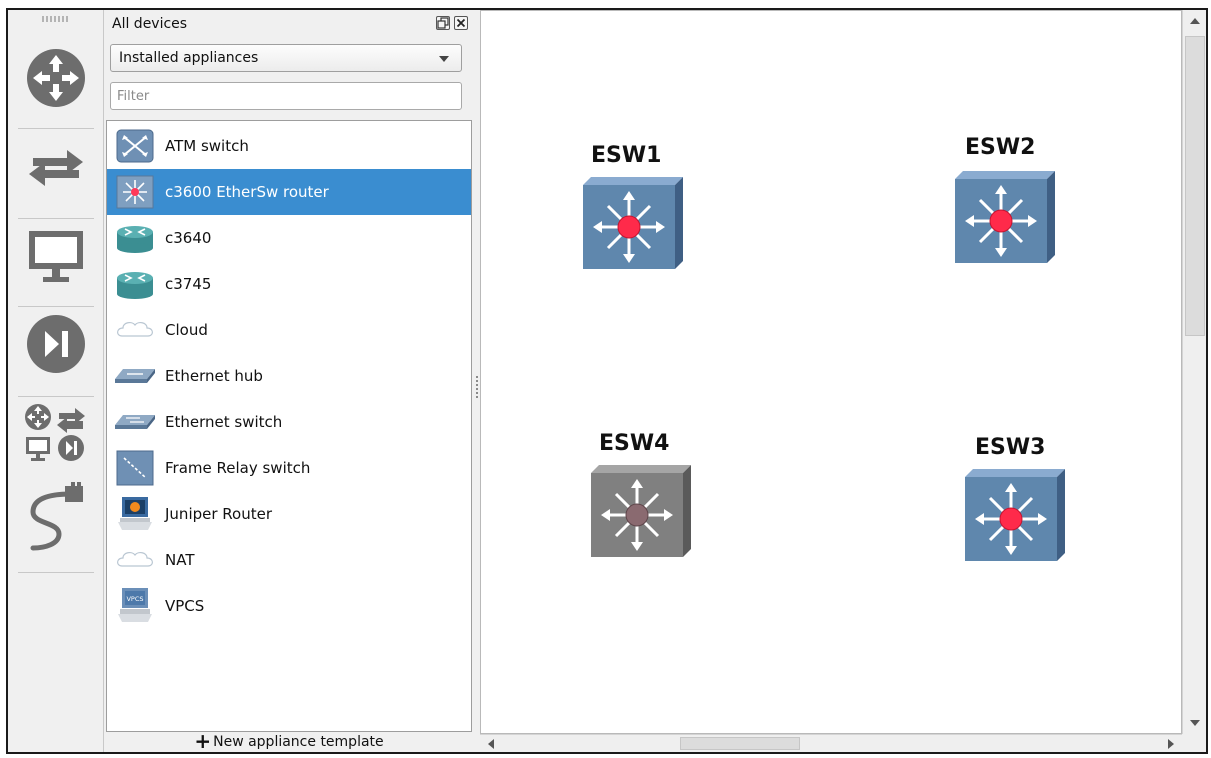 The width and height of the screenshot is (1211, 758). Describe the element at coordinates (1000, 147) in the screenshot. I see `node-label: ESW2` at that location.